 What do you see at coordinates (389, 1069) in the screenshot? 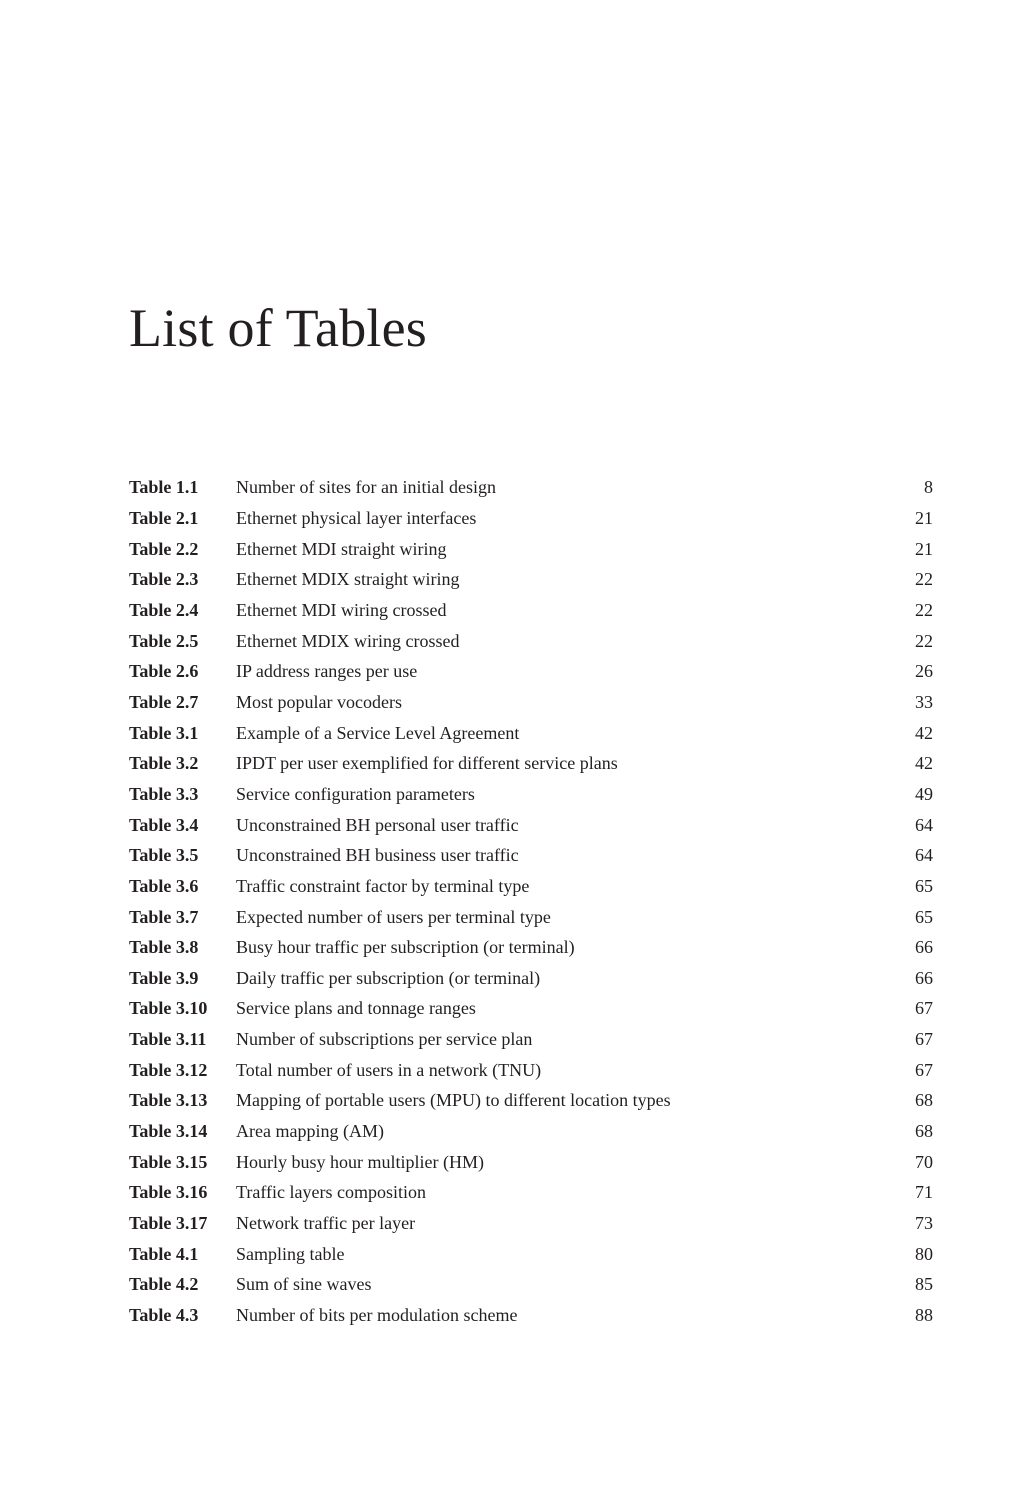
I see `table-title: Total number of users in a network (TNU)` at bounding box center [389, 1069].